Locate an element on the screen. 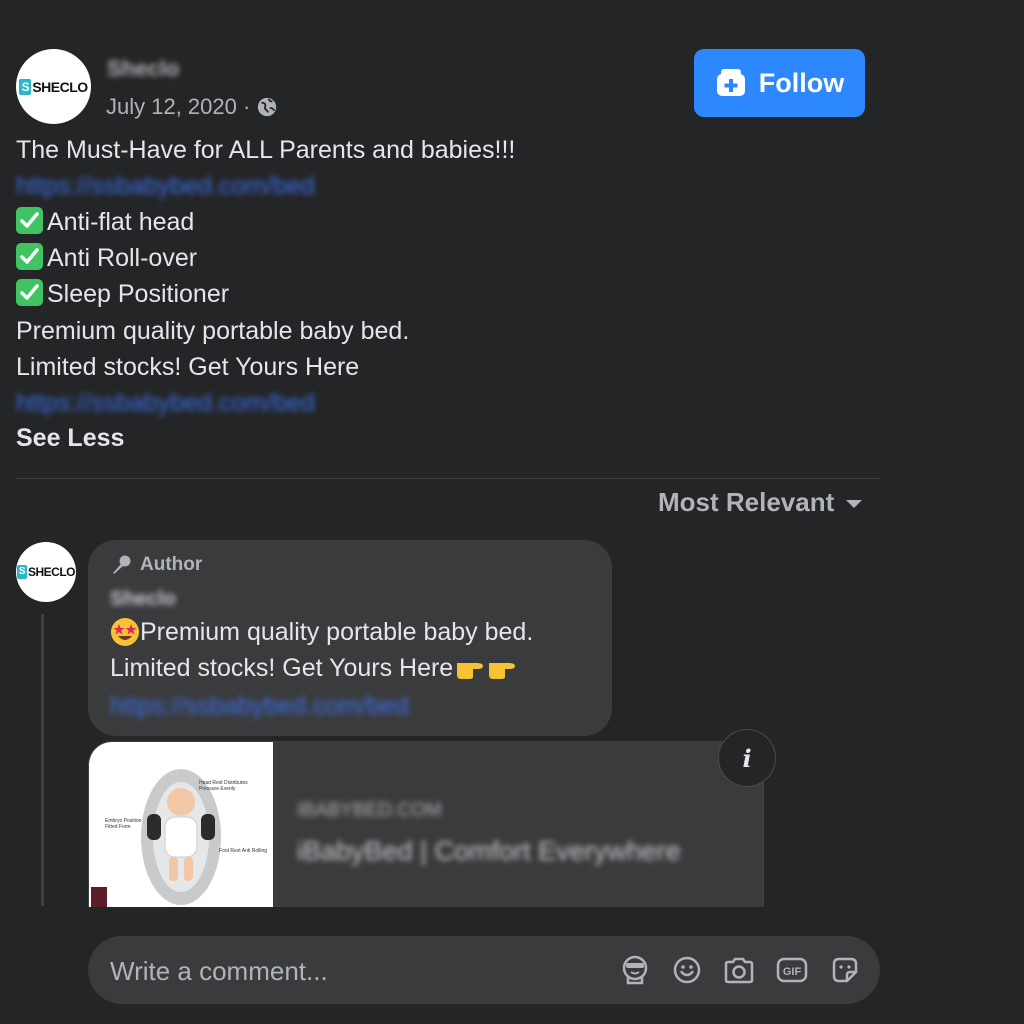 The width and height of the screenshot is (1024, 1024). comment-sort-dropdown: Most Relevant is located at coordinates (761, 502).